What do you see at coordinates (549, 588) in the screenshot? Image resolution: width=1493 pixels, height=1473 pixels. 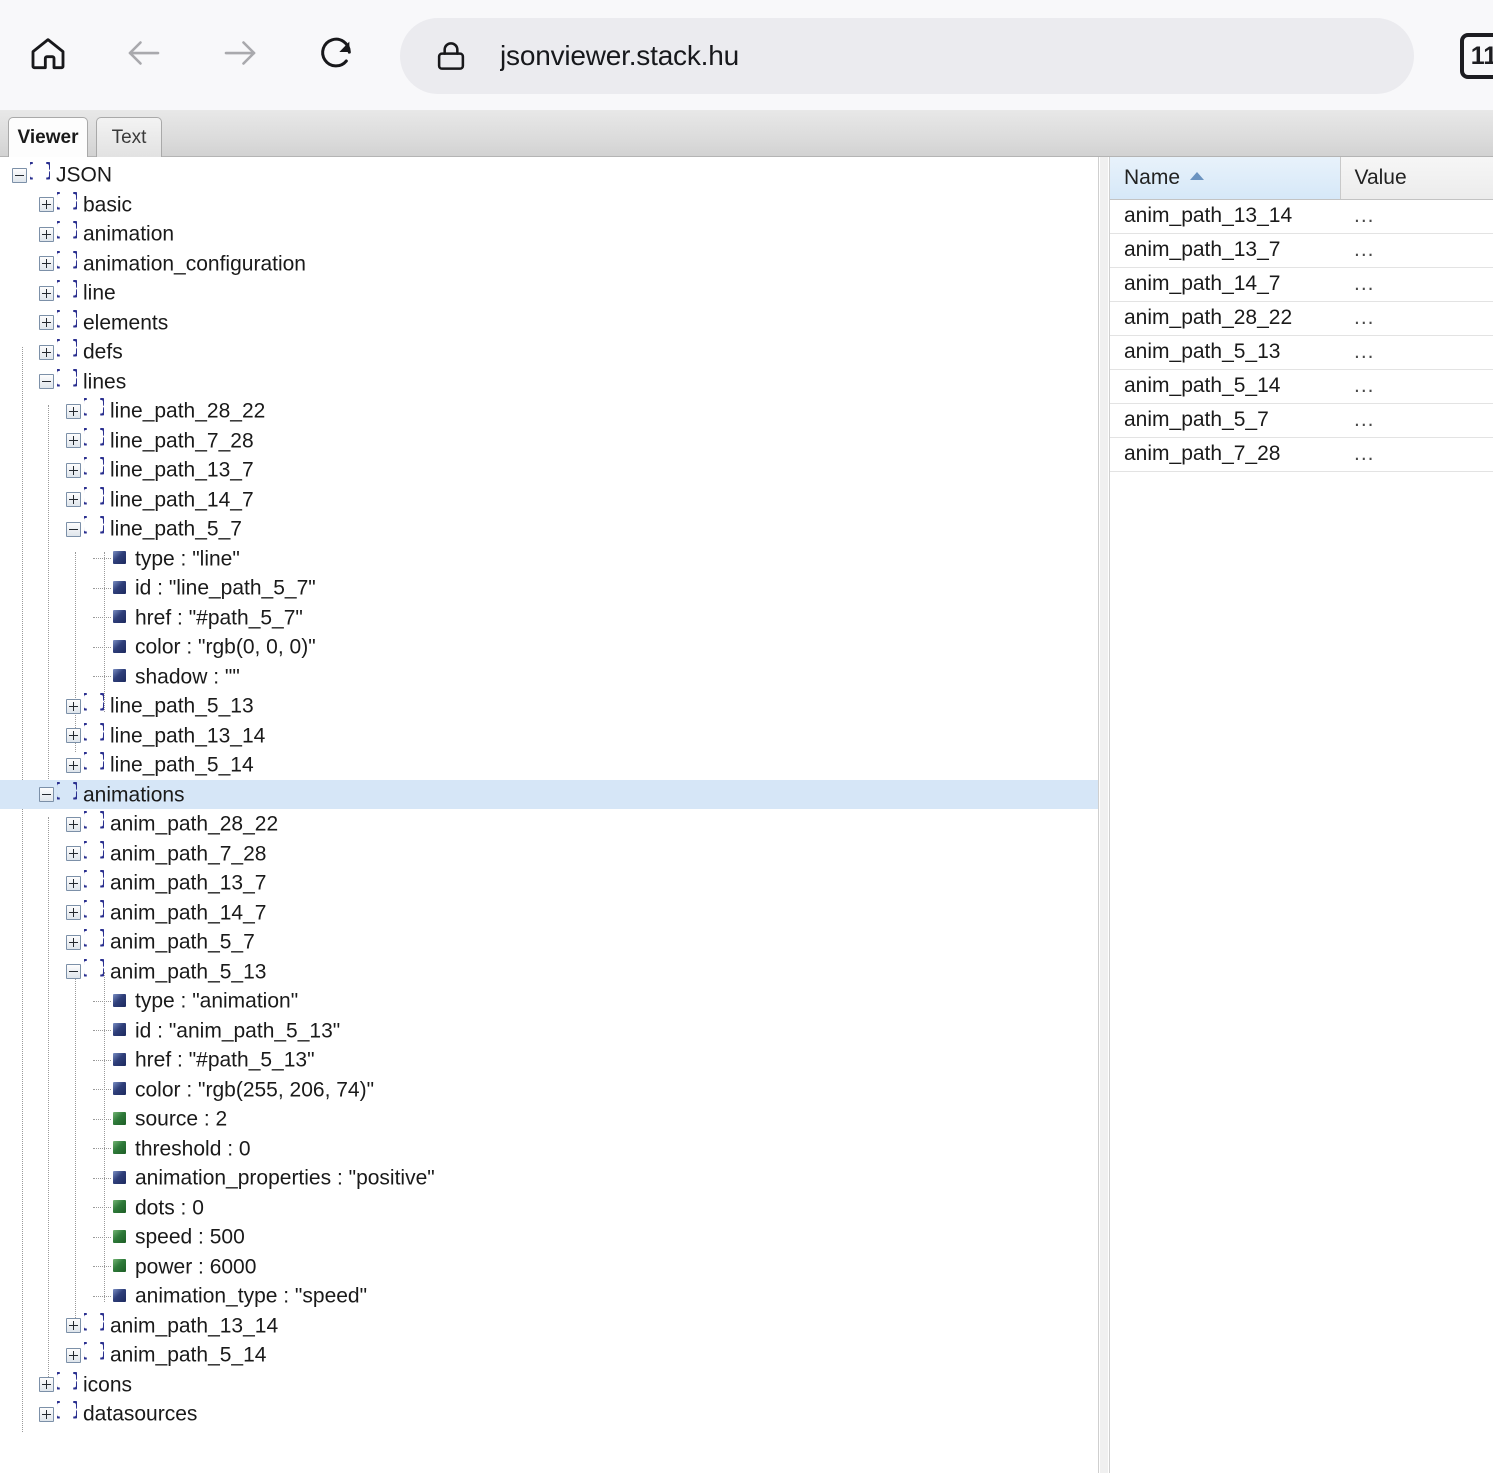 I see `tree-node-leaf: id : "line_path_5_7"` at bounding box center [549, 588].